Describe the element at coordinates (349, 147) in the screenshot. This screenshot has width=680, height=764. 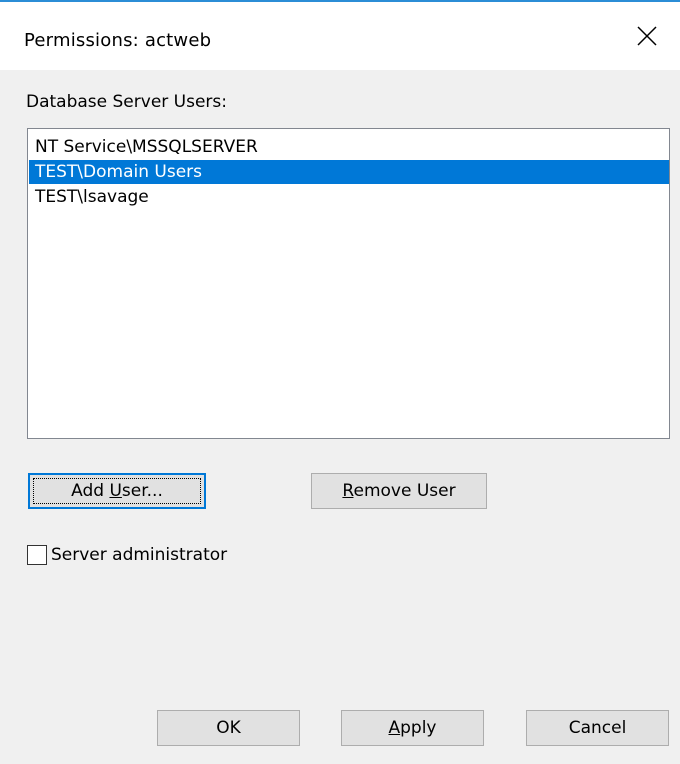
I see `list-item: NT Service\MSSQLSERVER` at that location.